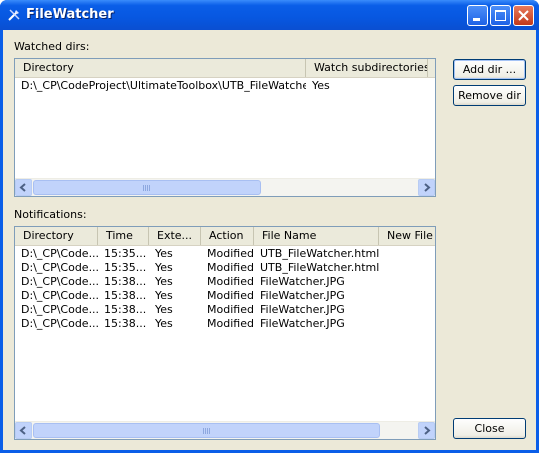  I want to click on watched-dirs-label: Watched dirs:, so click(52, 46).